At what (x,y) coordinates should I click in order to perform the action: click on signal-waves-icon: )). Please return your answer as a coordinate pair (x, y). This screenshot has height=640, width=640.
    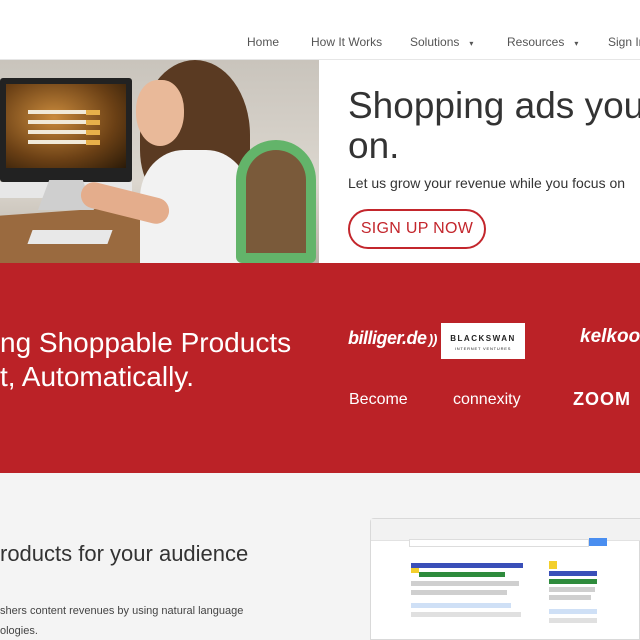
    Looking at the image, I should click on (433, 339).